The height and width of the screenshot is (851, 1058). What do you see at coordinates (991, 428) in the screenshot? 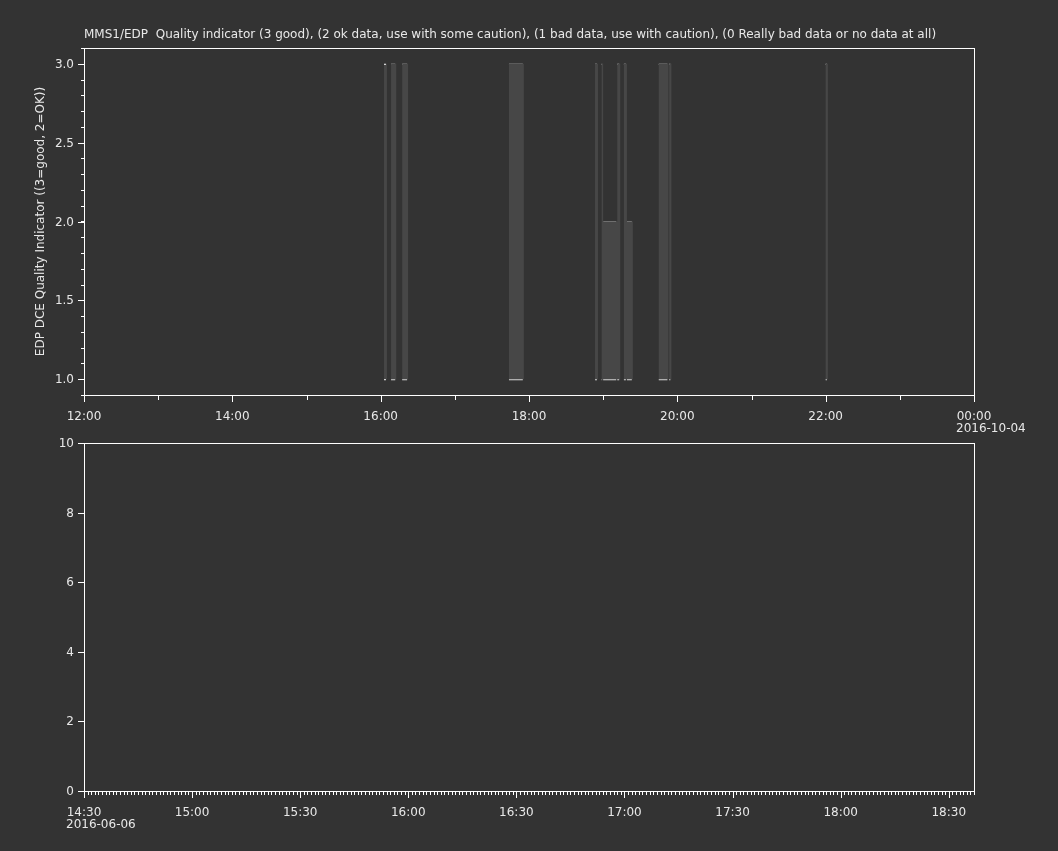
I see `date-label: 2016-10-04` at bounding box center [991, 428].